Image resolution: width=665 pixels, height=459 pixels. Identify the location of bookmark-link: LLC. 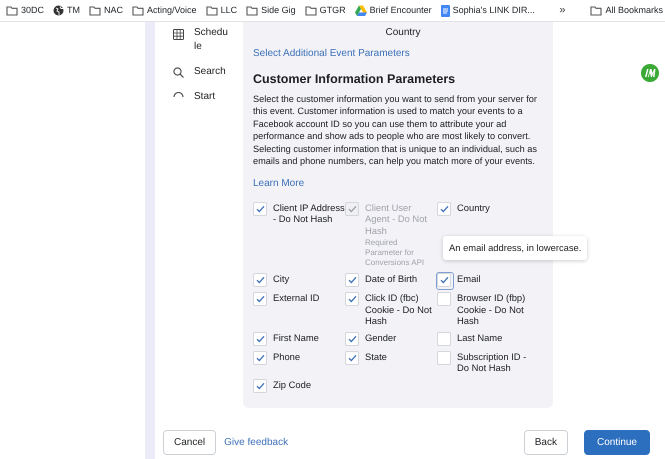
(229, 11).